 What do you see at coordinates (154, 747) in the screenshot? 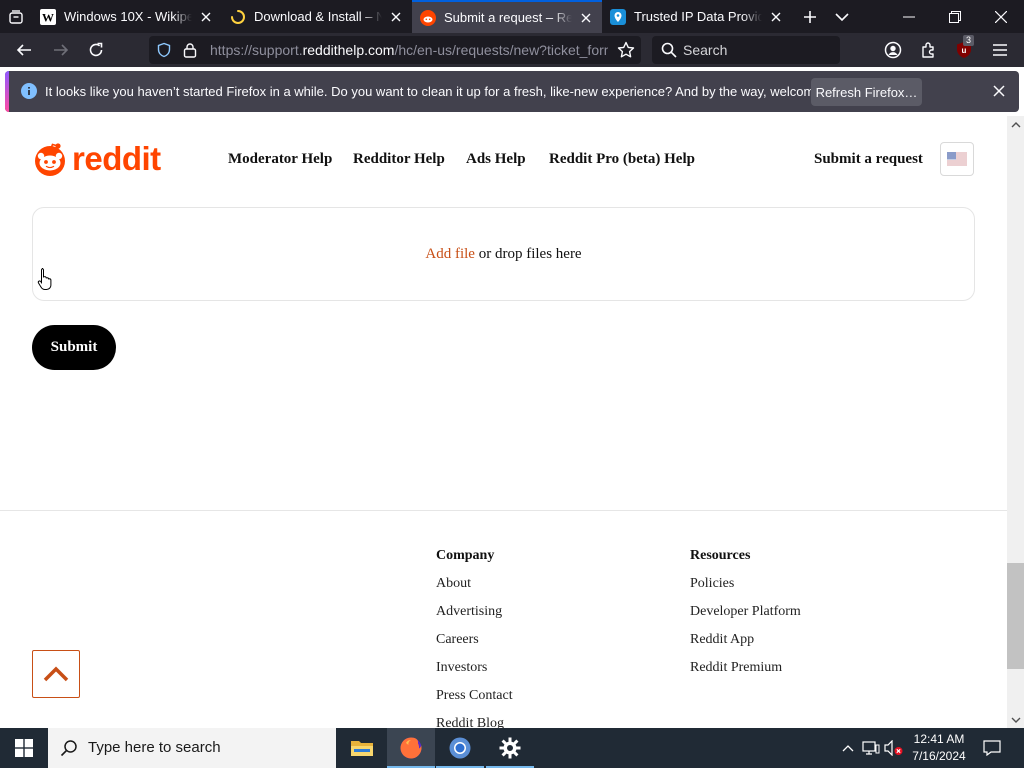
I see `taskbar-search-placeholder: Type here to search` at bounding box center [154, 747].